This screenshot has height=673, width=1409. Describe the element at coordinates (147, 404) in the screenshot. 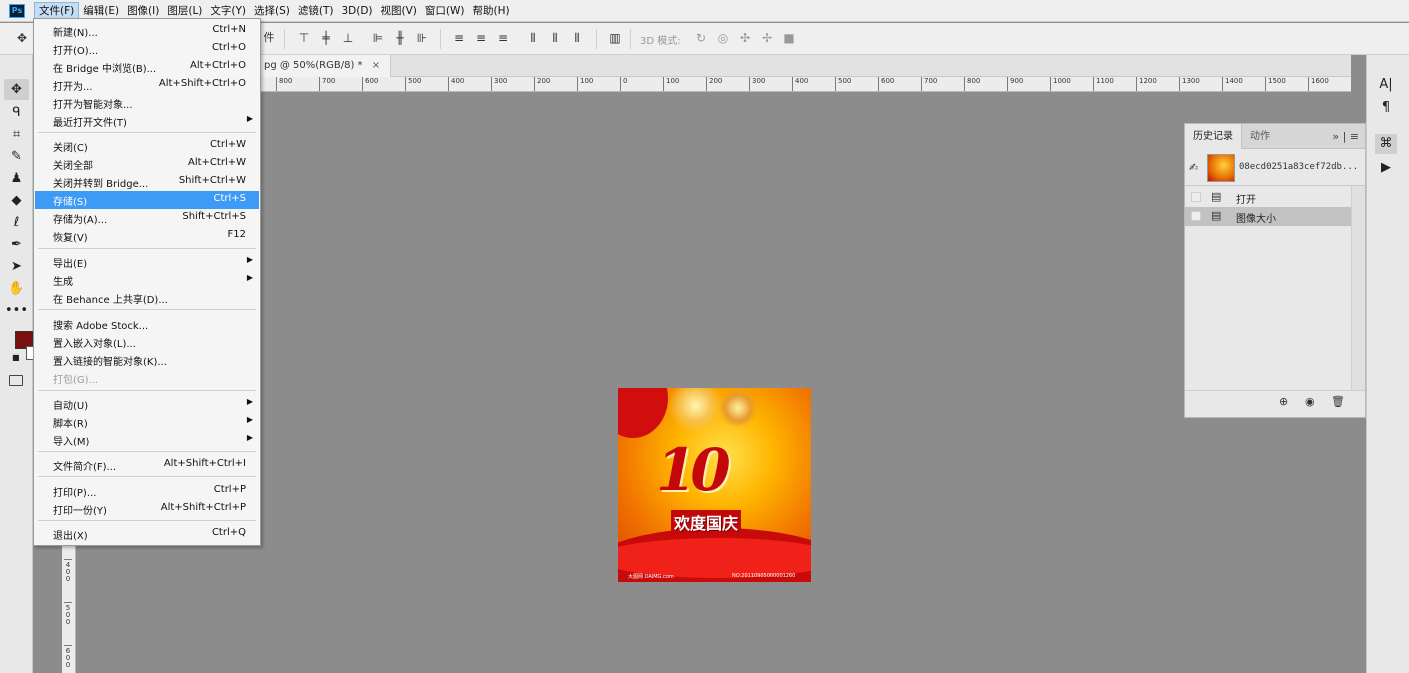

I see `menu-item-automate: 自动(U) ▶` at that location.